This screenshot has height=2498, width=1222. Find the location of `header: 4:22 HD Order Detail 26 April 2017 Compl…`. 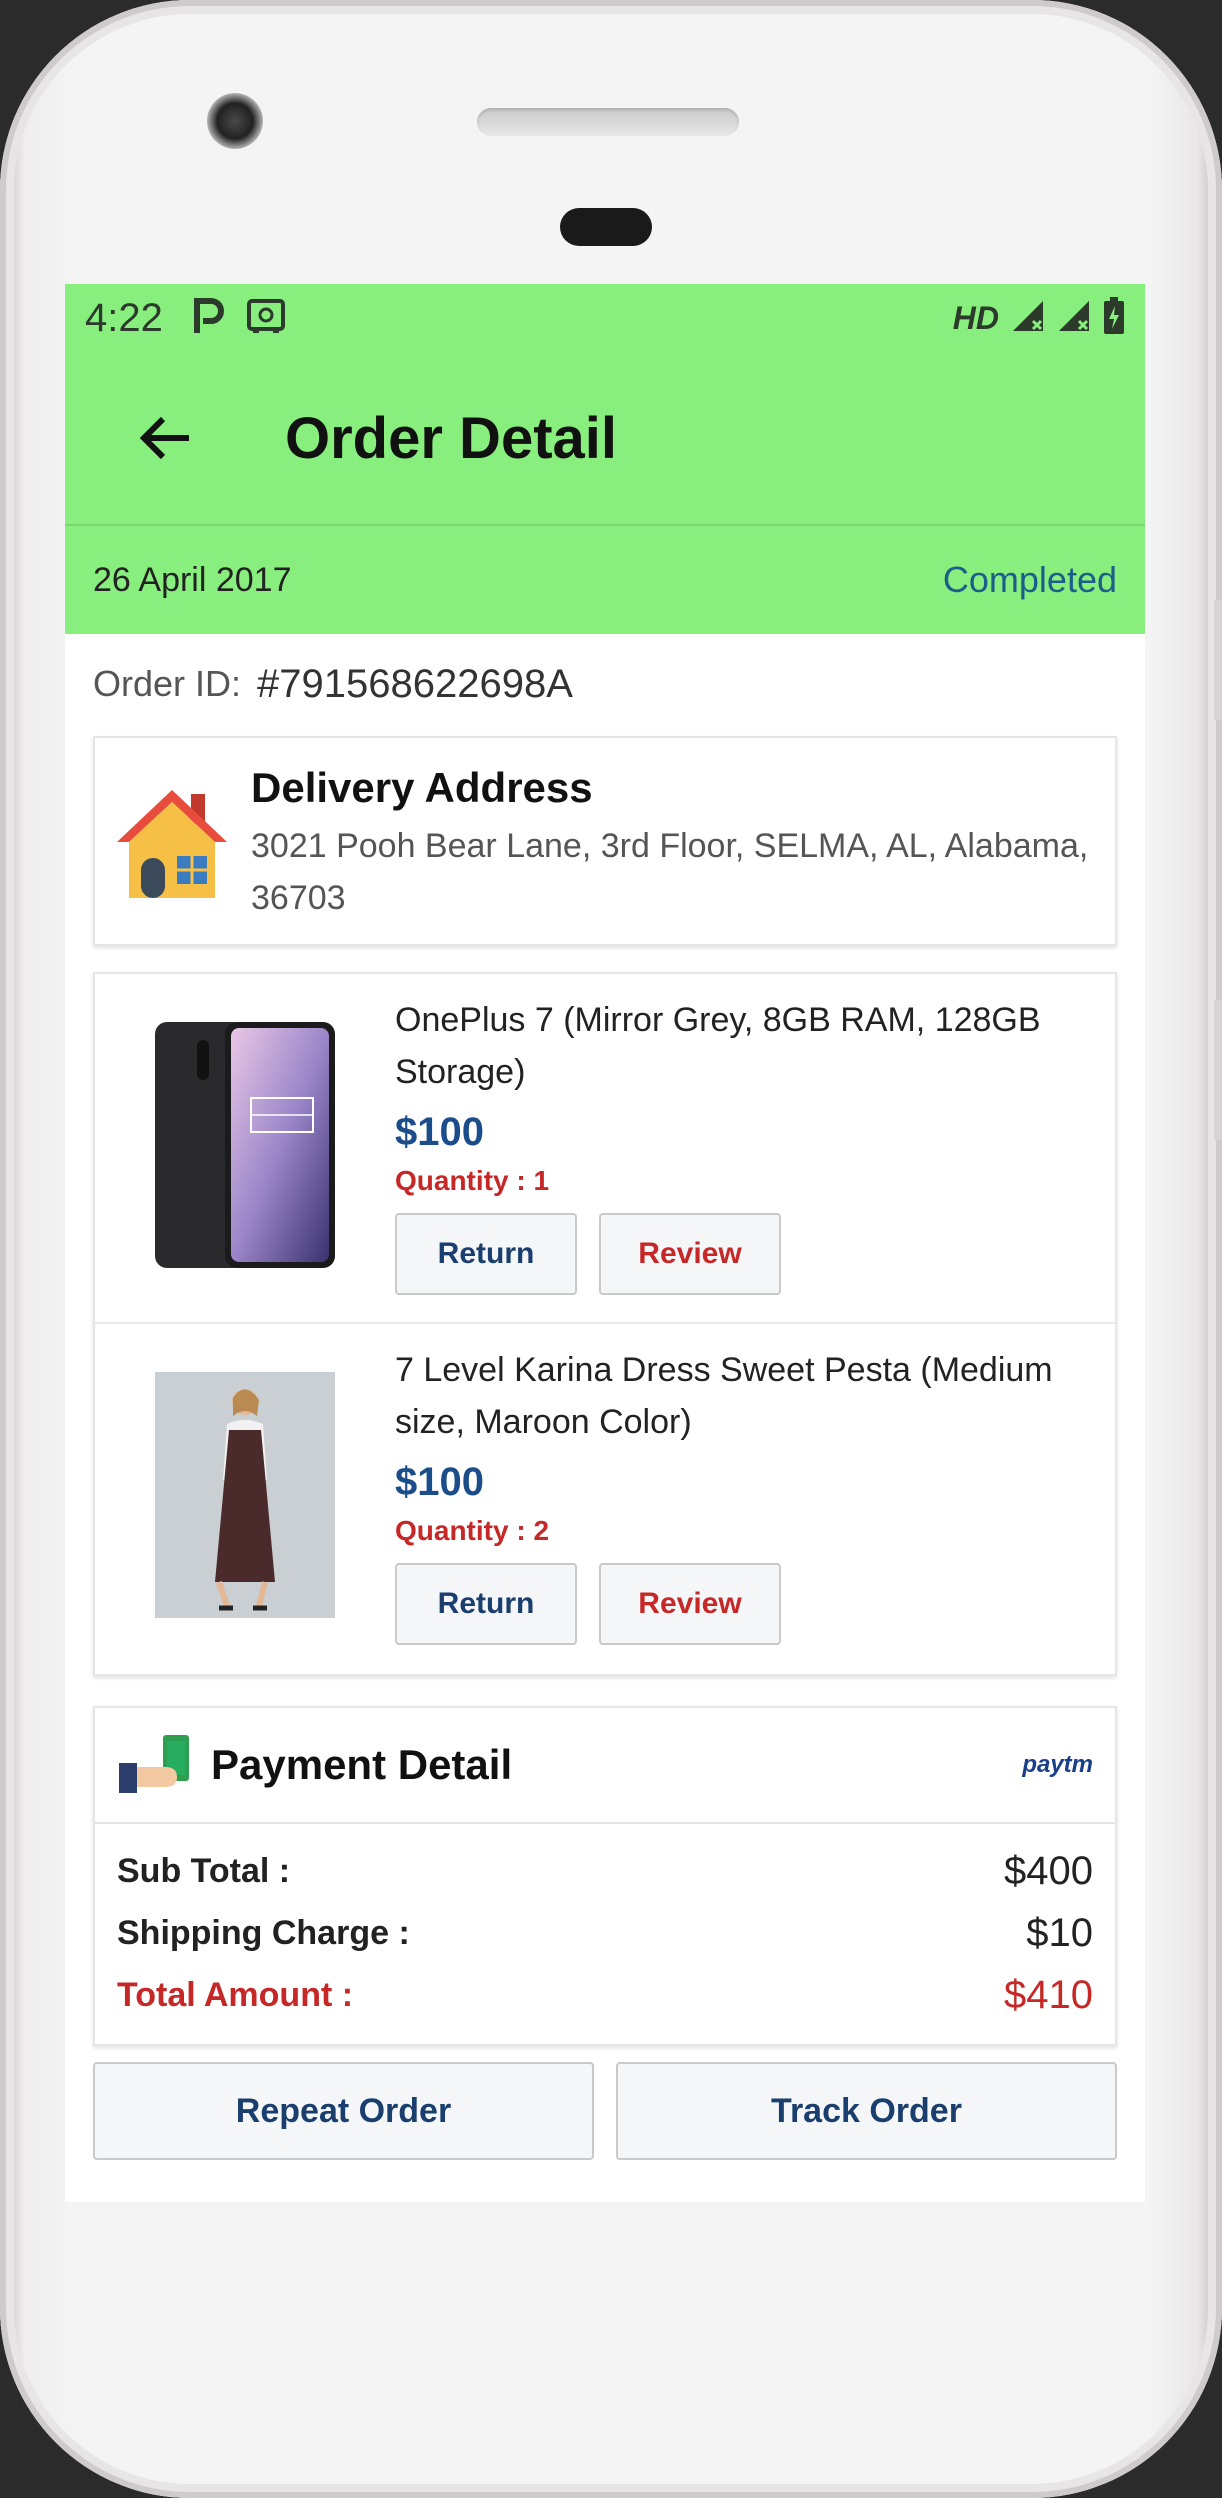

header: 4:22 HD Order Detail 26 April 2017 Compl… is located at coordinates (605, 459).